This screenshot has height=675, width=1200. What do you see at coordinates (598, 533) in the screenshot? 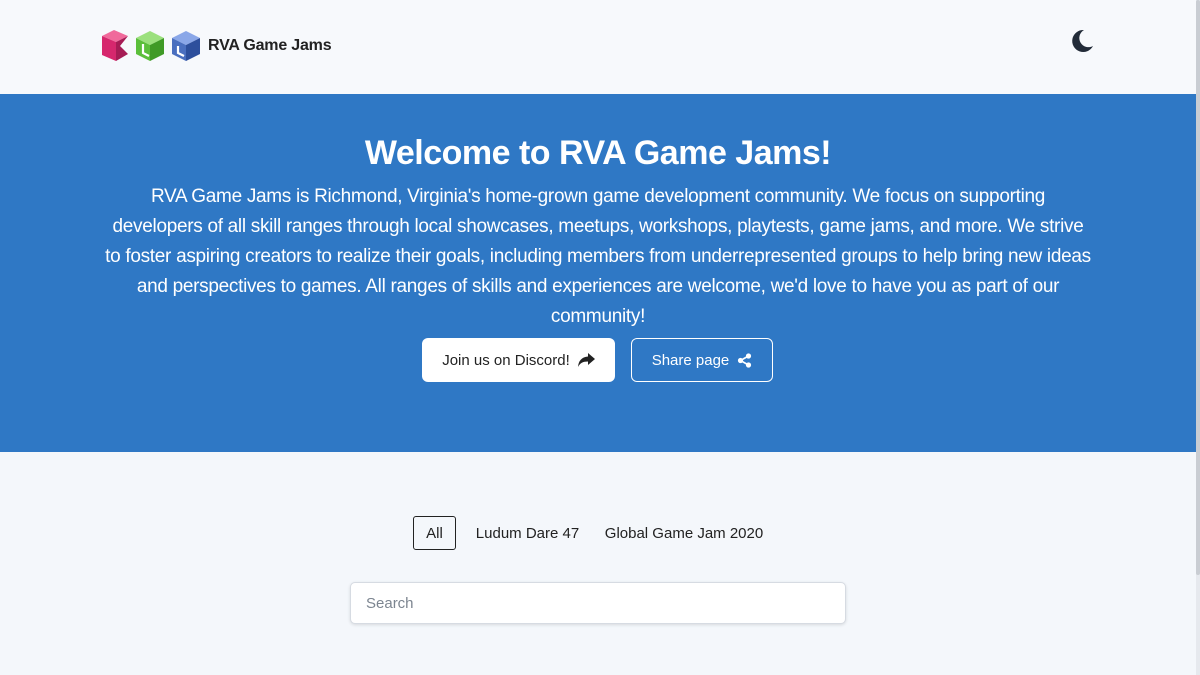
I see `jam-filter-tabs: All Ludum Dare 47 Global Game Jam 2020` at bounding box center [598, 533].